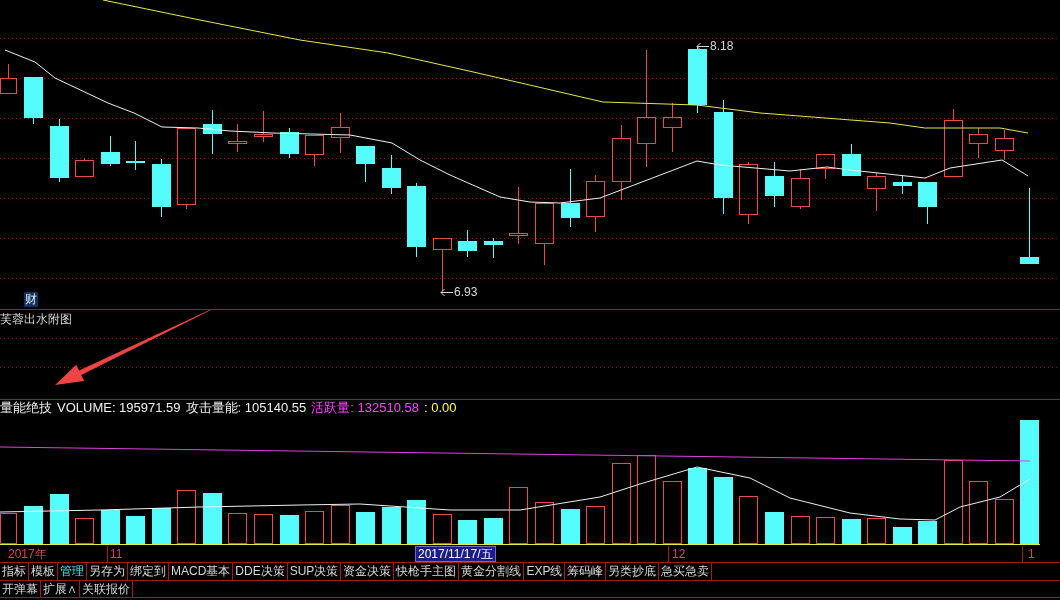 This screenshot has height=600, width=1060. Describe the element at coordinates (14, 571) in the screenshot. I see `toolbar-tab: 指标` at that location.